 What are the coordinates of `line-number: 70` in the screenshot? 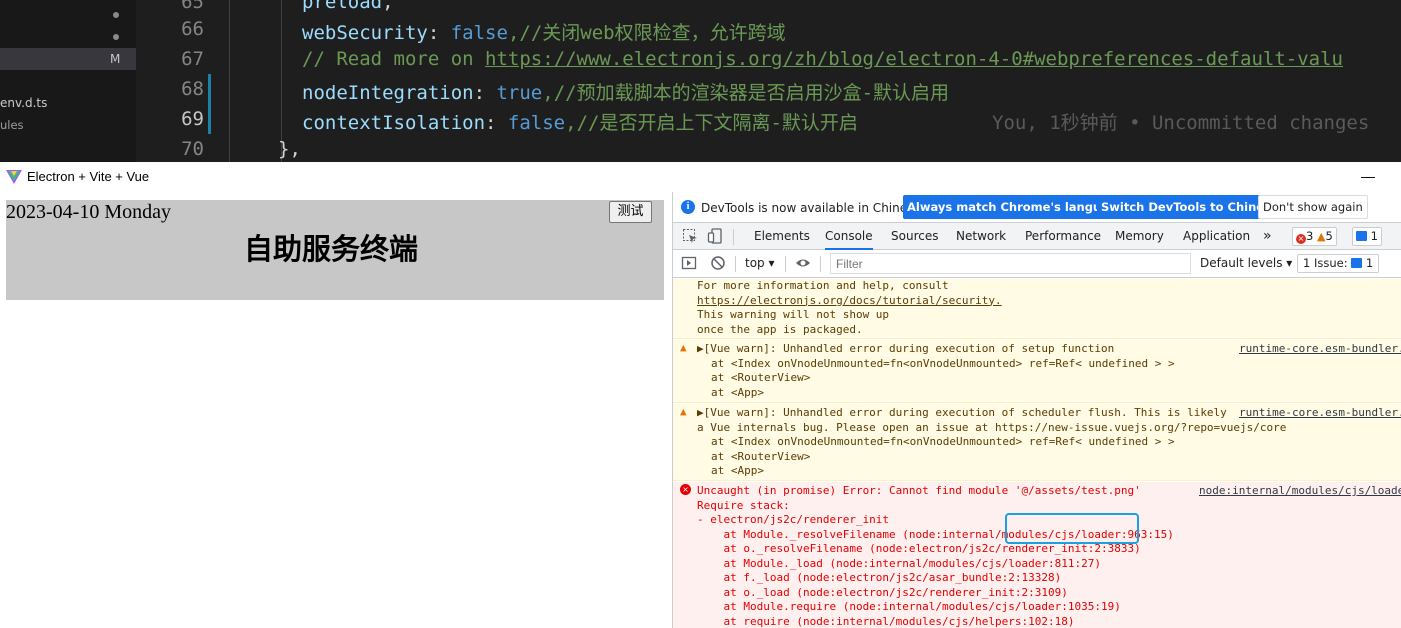 It's located at (192, 149).